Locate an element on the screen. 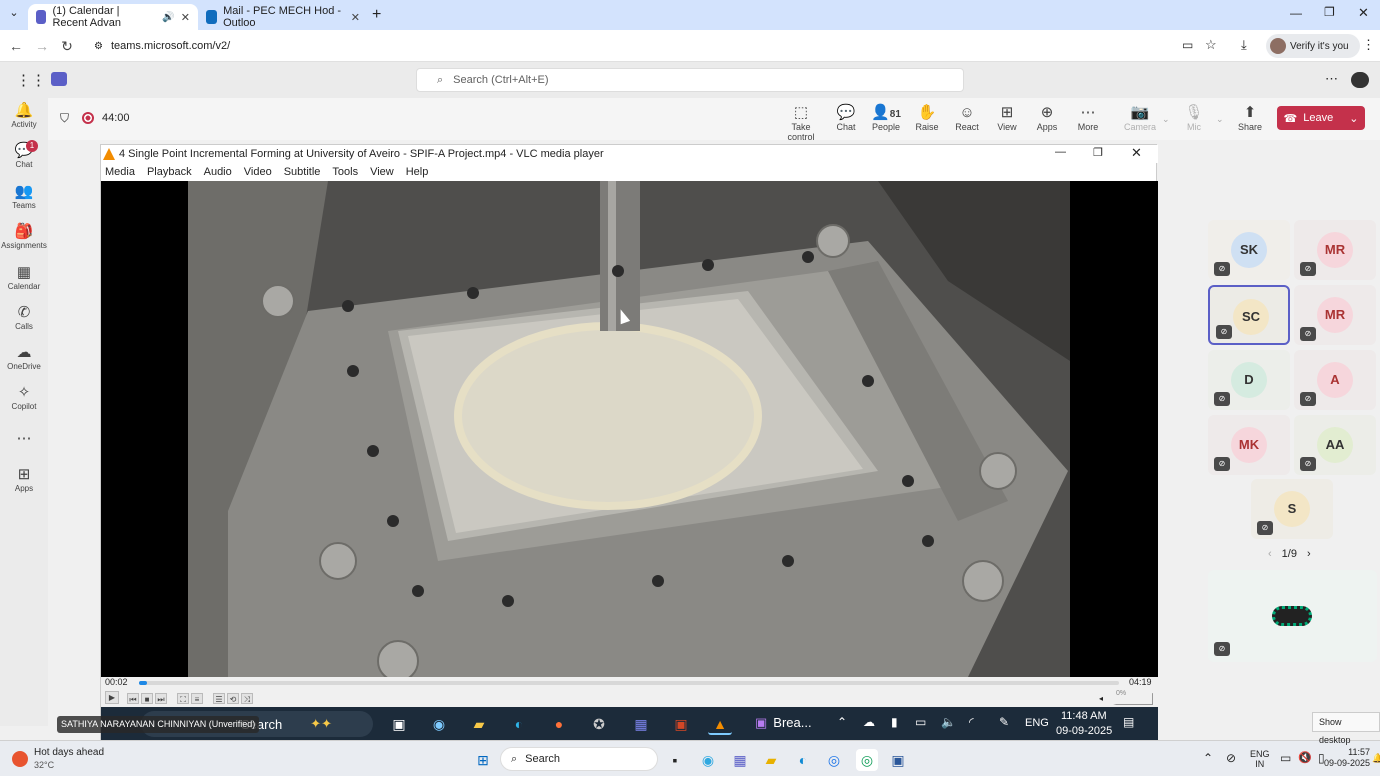  minimize-icon: — is located at coordinates (1296, 13).